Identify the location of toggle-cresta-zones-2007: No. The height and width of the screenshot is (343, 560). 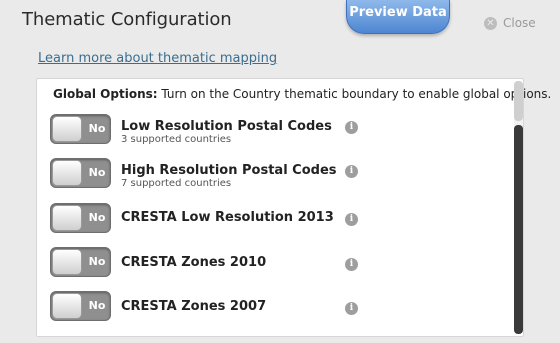
(80, 306).